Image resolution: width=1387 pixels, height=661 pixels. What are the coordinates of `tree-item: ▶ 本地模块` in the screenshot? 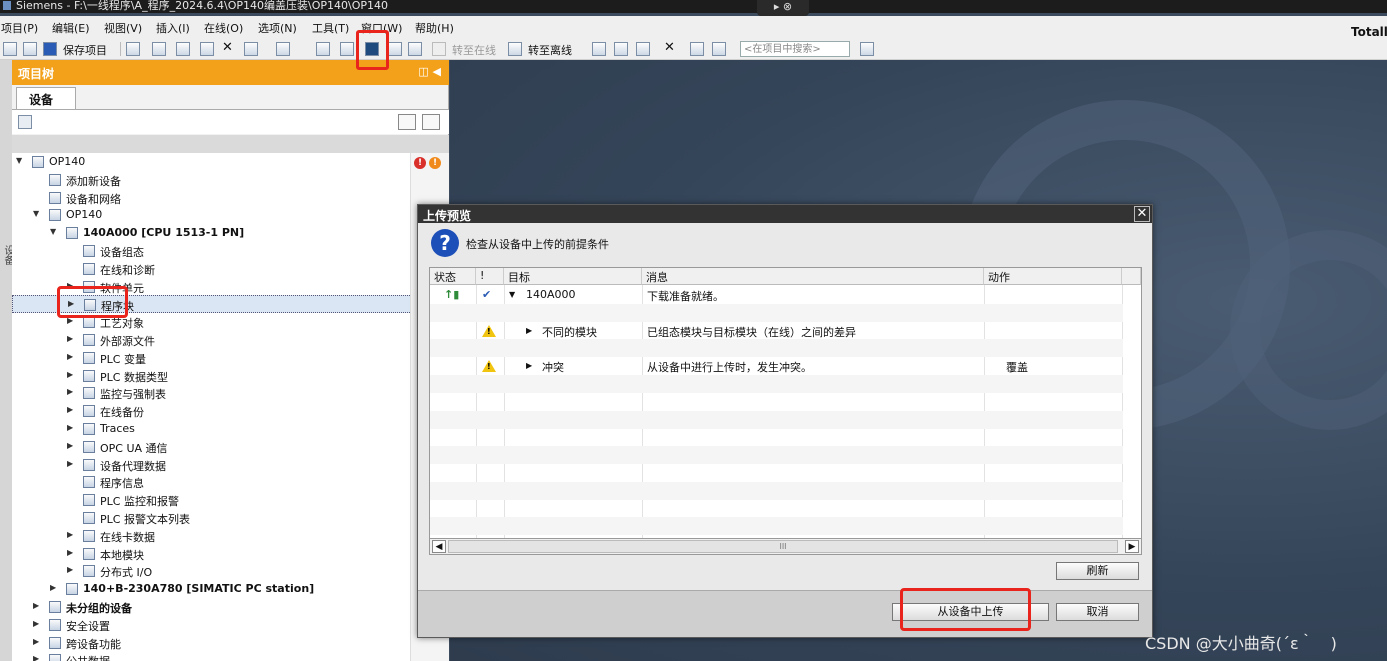 It's located at (212, 554).